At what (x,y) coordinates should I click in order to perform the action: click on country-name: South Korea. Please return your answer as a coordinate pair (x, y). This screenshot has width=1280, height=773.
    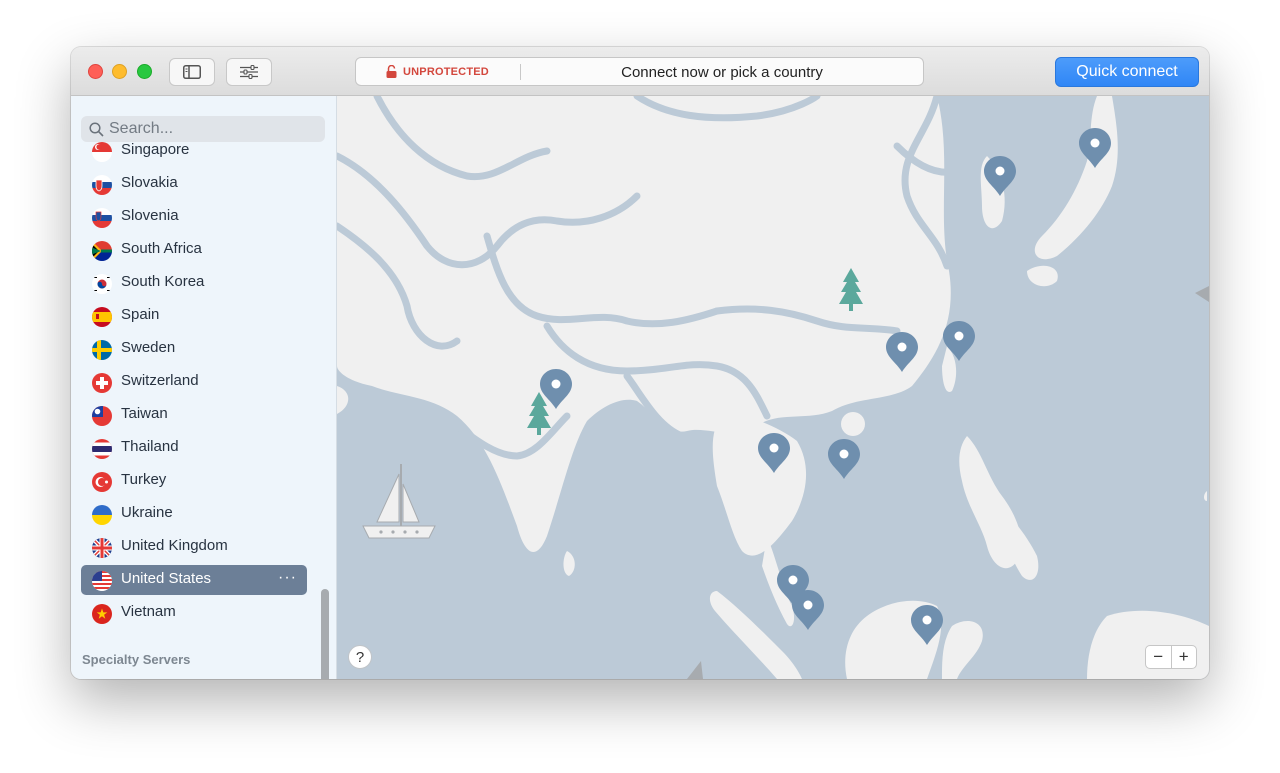
    Looking at the image, I should click on (163, 281).